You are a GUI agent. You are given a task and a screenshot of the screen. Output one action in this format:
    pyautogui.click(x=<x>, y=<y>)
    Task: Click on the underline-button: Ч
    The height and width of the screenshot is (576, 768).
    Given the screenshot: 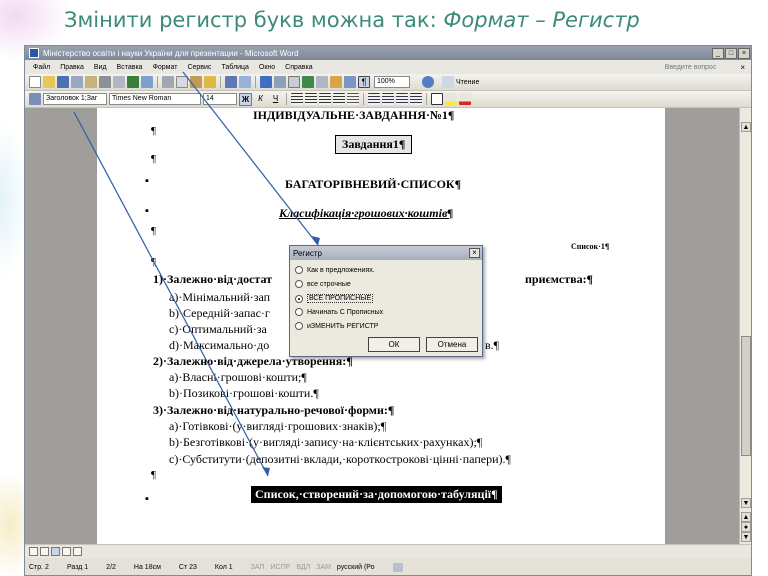 What is the action you would take?
    pyautogui.click(x=275, y=99)
    